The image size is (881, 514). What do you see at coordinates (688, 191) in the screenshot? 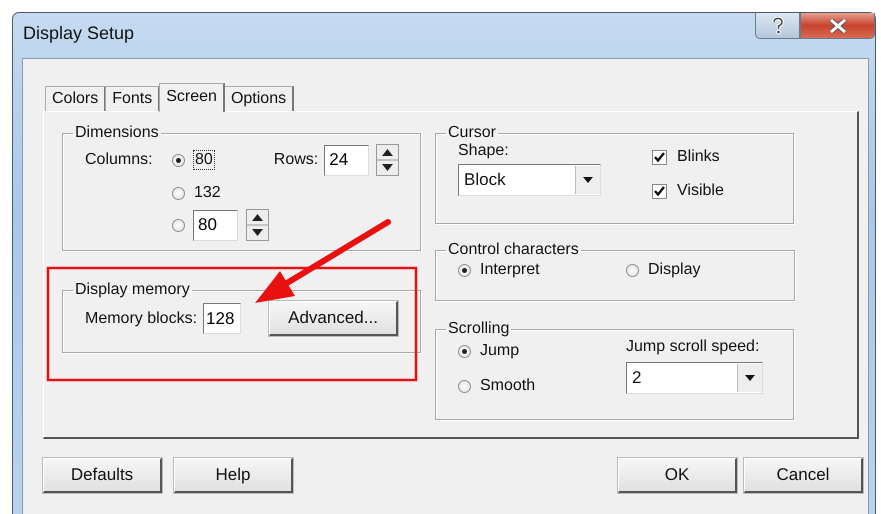
I see `checkbox-option: Visible` at bounding box center [688, 191].